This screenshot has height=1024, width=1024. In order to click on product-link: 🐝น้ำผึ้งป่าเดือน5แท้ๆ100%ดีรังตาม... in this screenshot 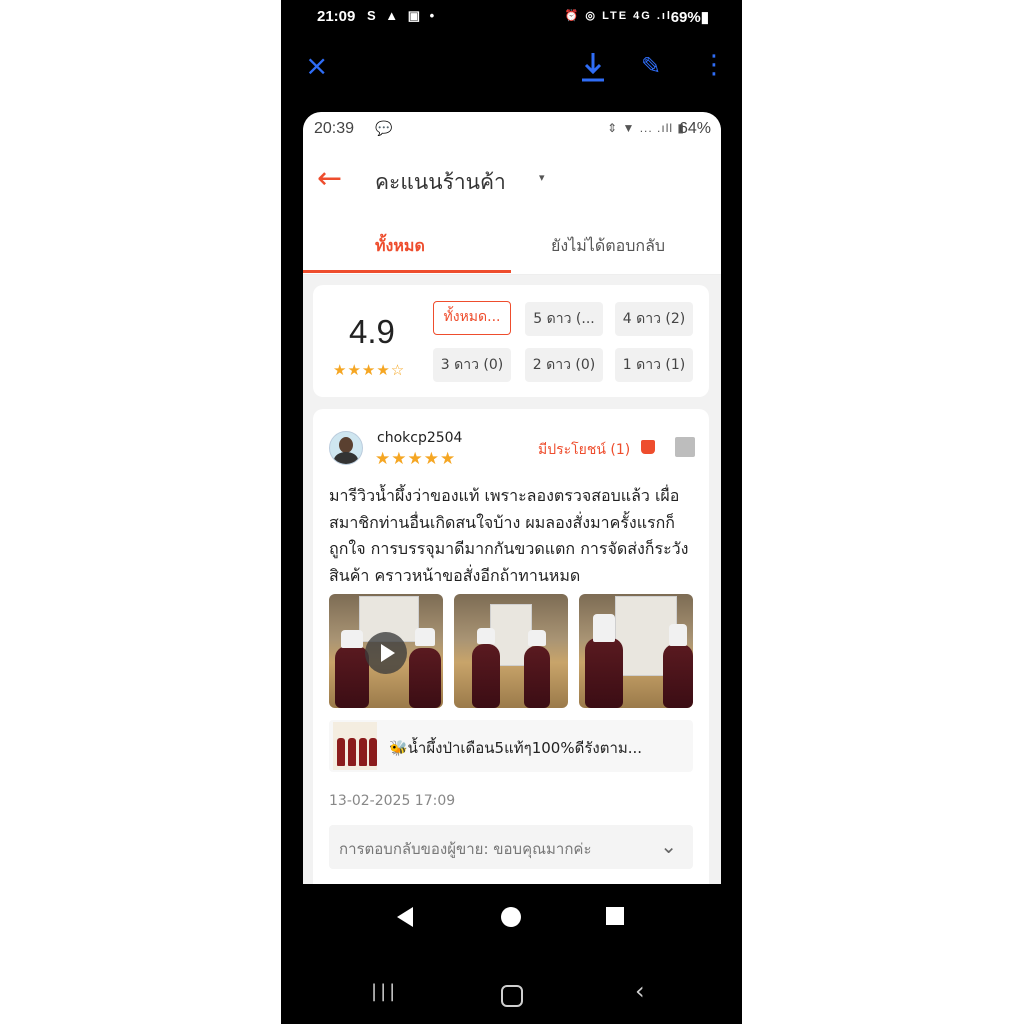, I will do `click(511, 746)`.